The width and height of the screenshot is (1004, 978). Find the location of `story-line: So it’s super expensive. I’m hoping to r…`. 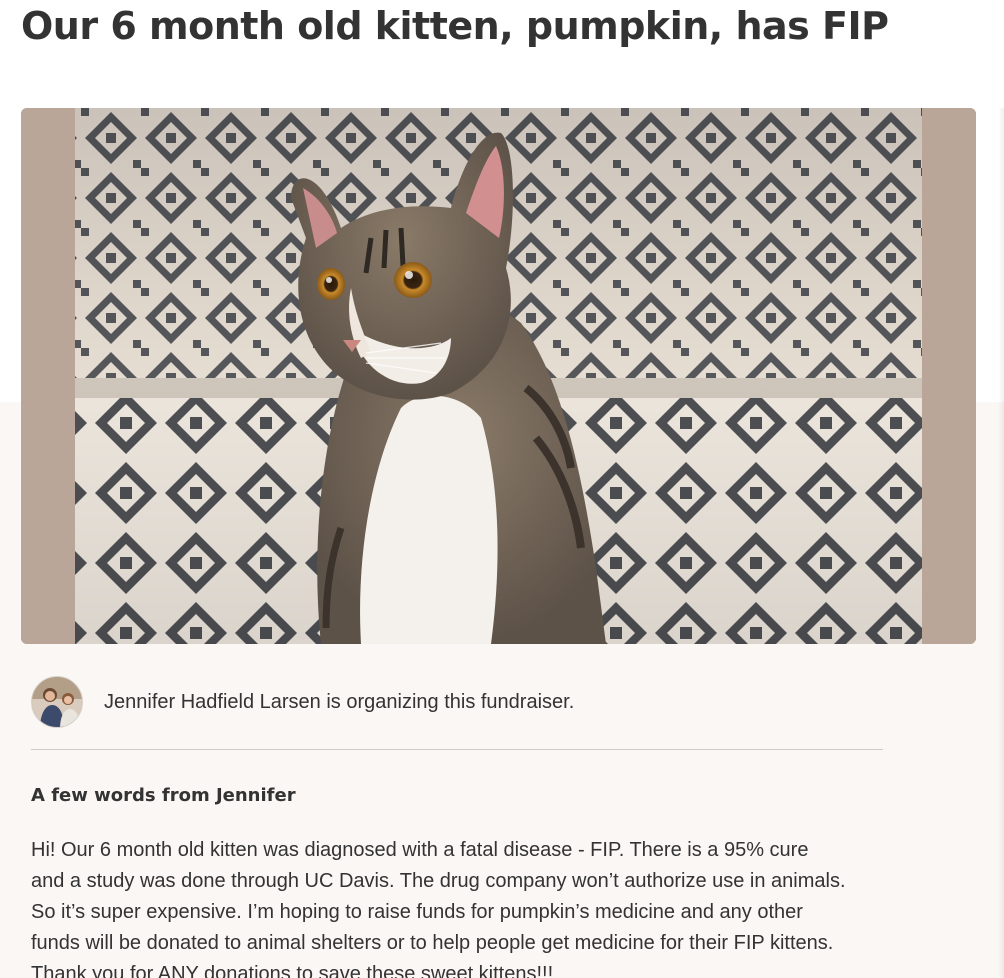

story-line: So it’s super expensive. I’m hoping to r… is located at coordinates (417, 912).